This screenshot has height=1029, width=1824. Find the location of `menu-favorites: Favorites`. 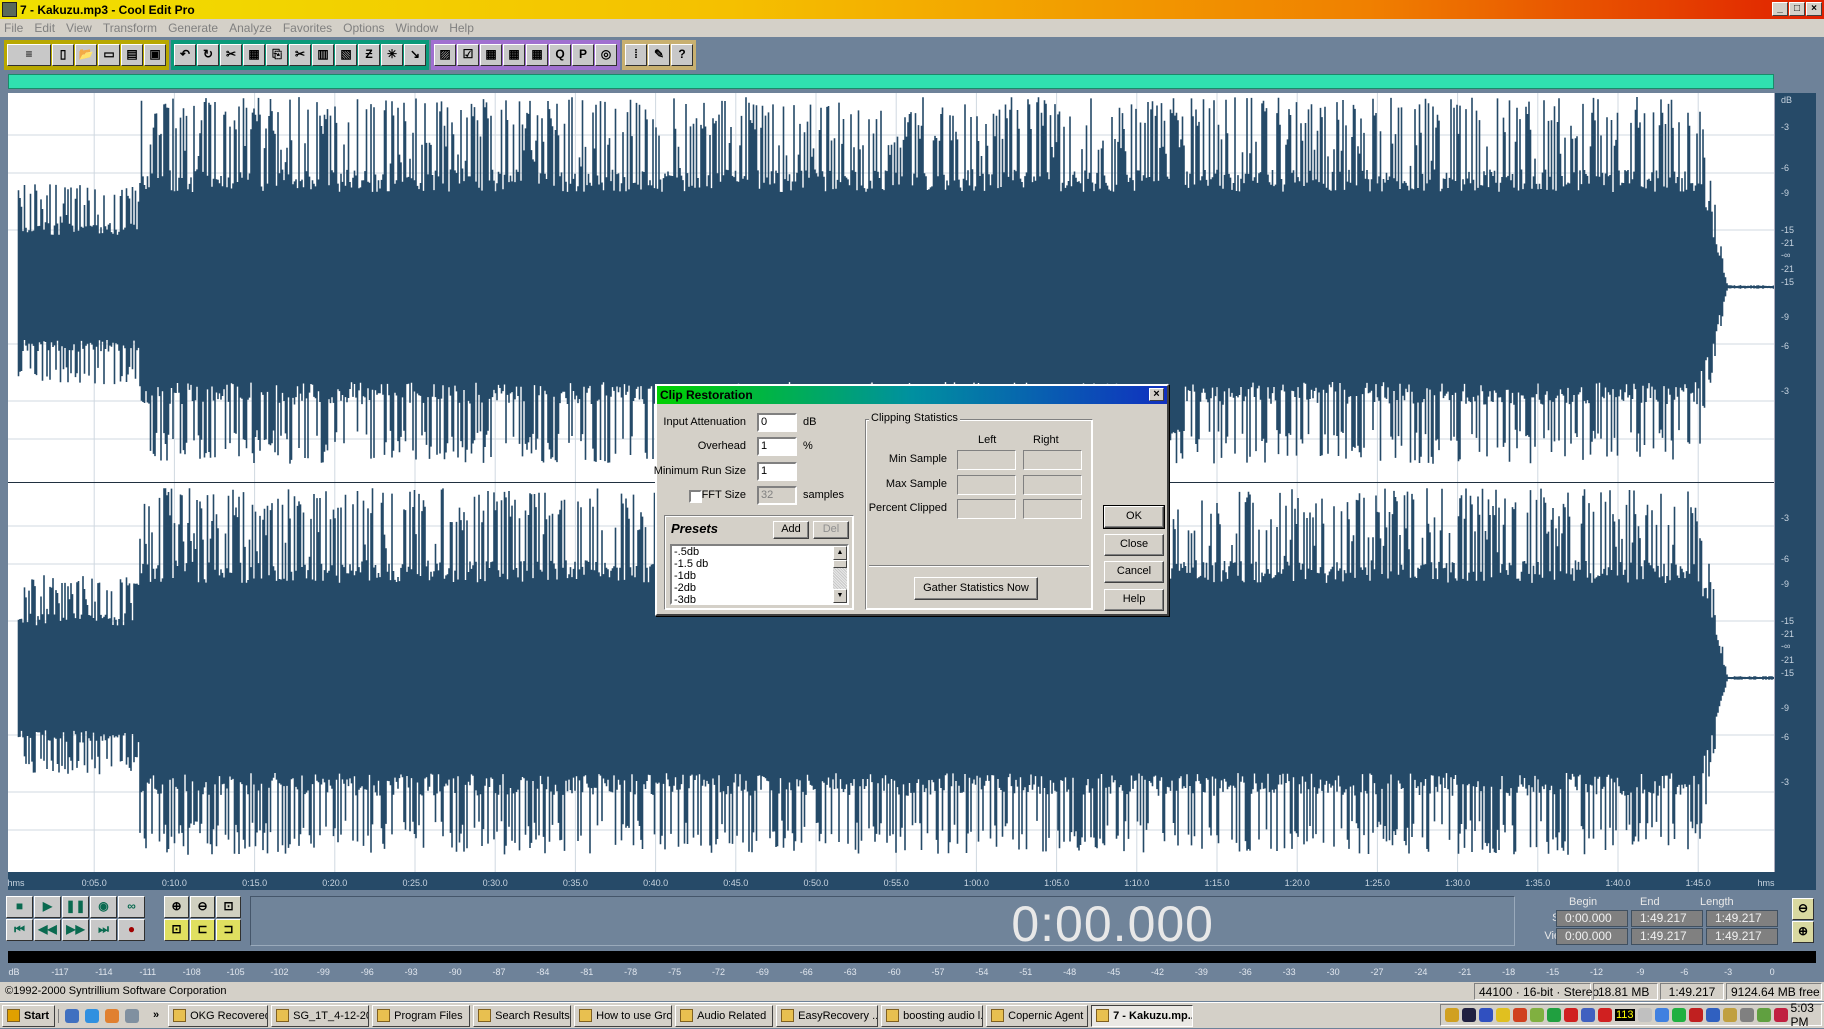

menu-favorites: Favorites is located at coordinates (307, 28).